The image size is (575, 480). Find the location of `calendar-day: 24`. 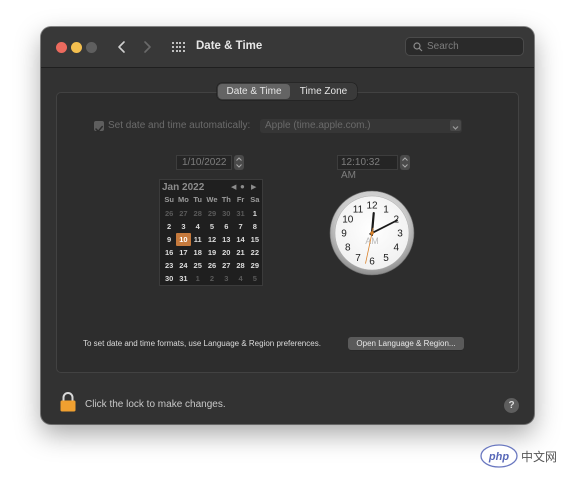

calendar-day: 24 is located at coordinates (183, 265).